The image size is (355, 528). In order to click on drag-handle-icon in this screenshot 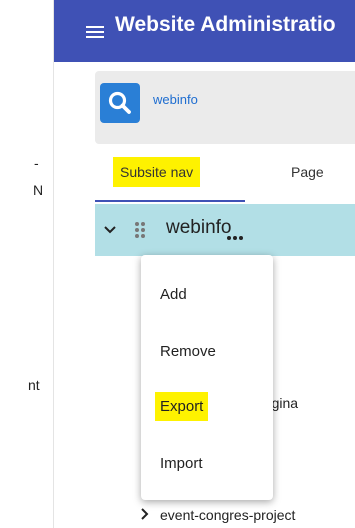, I will do `click(141, 230)`.